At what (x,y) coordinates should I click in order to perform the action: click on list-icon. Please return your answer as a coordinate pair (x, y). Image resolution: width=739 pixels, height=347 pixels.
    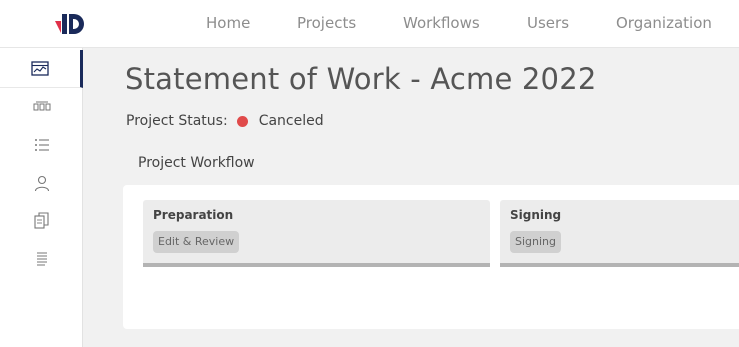
    Looking at the image, I should click on (41, 145).